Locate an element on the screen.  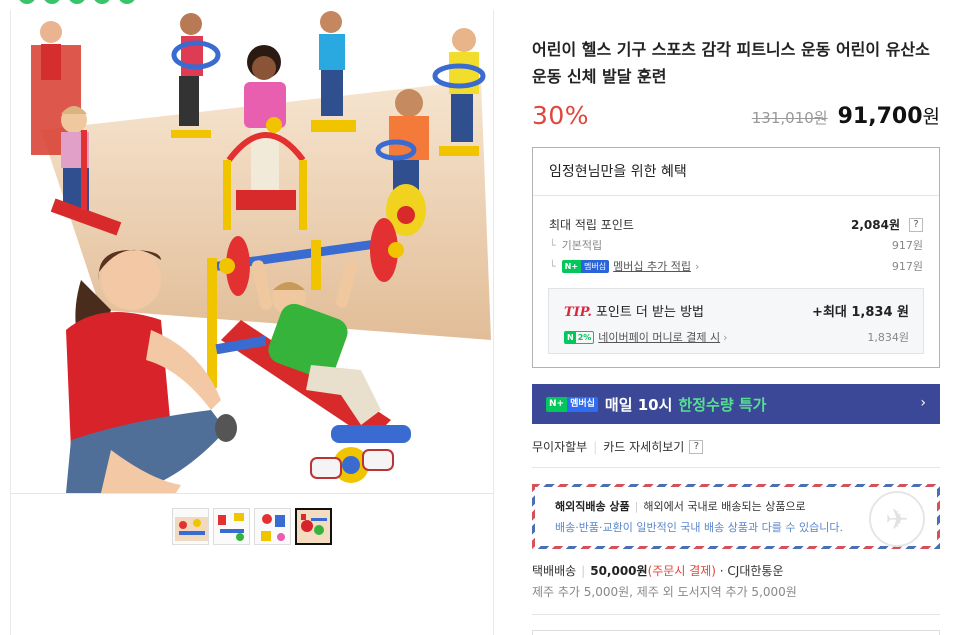
benefit-header: 임정현님만을 위한 혜택 is located at coordinates (736, 172).